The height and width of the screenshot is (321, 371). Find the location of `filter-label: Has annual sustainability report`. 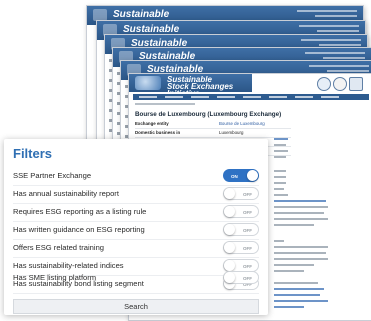

filter-label: Has annual sustainability report is located at coordinates (66, 193).